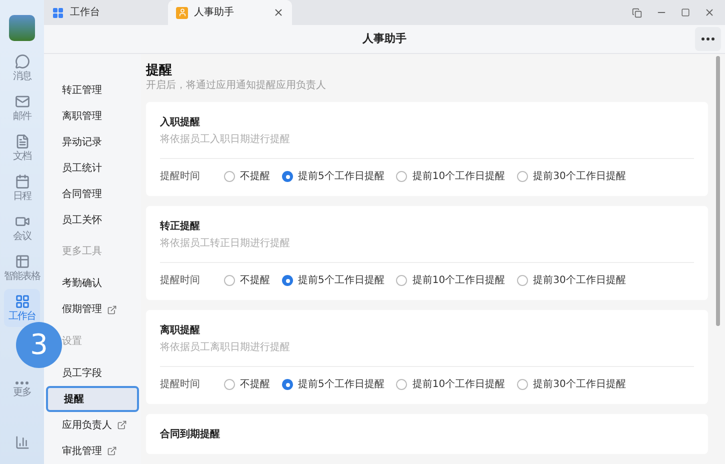 Image resolution: width=725 pixels, height=464 pixels. What do you see at coordinates (82, 252) in the screenshot?
I see `nav-section-label: 更多工具` at bounding box center [82, 252].